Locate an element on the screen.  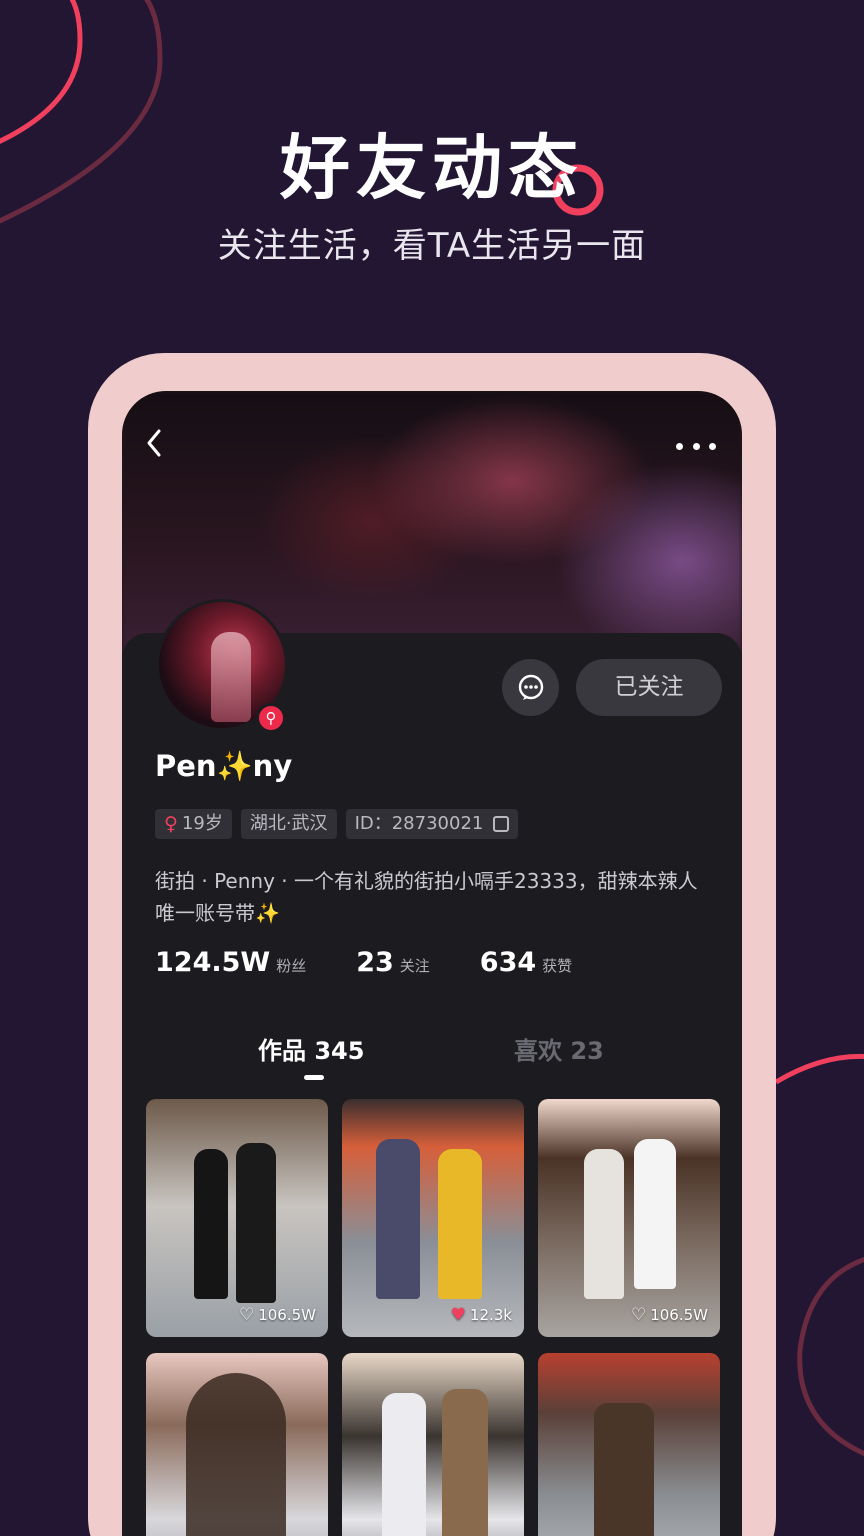
user-id-tag: ID：28730021 is located at coordinates (432, 824).